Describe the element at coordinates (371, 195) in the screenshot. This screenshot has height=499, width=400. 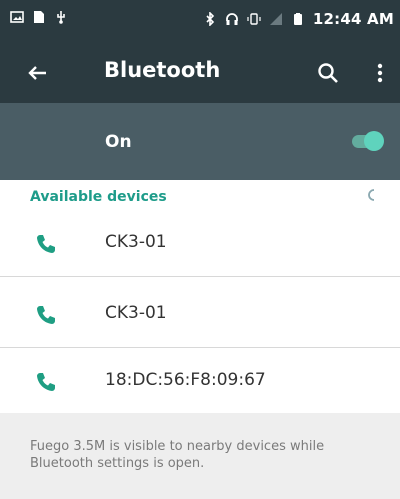
I see `loading-spinner-icon` at that location.